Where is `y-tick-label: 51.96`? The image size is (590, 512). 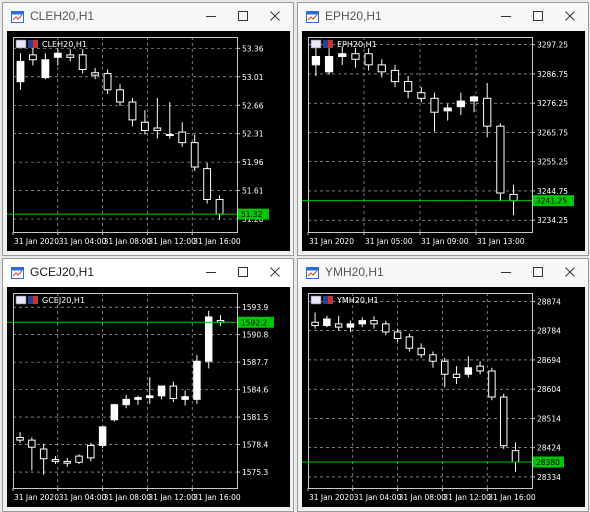
y-tick-label: 51.96 is located at coordinates (253, 162).